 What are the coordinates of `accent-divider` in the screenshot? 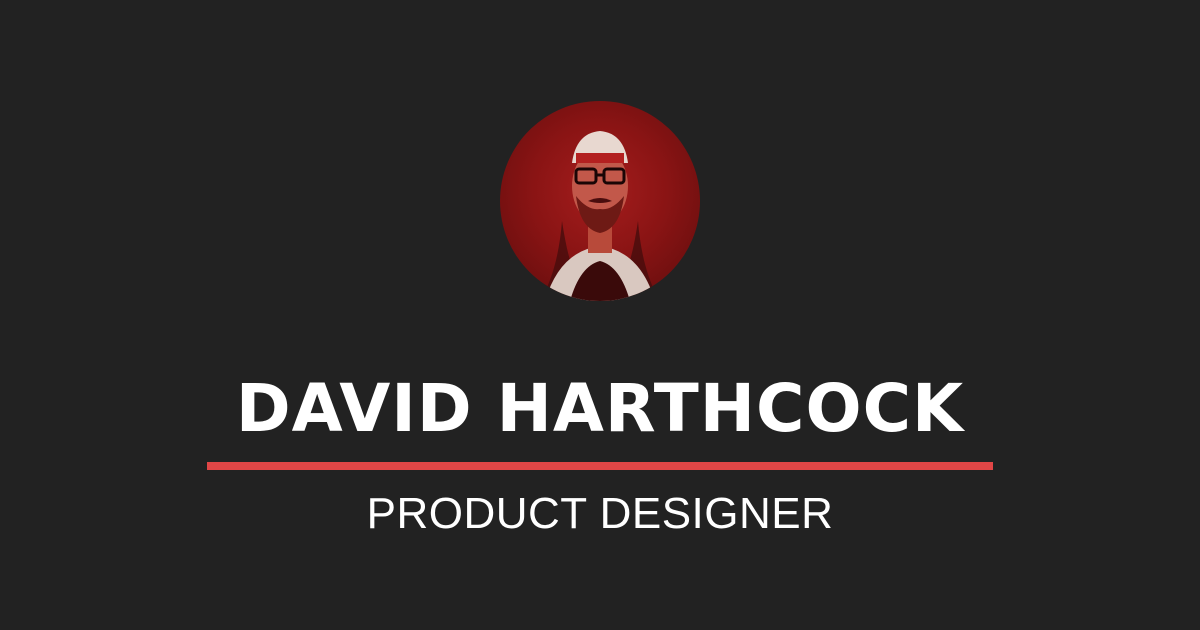 It's located at (600, 466).